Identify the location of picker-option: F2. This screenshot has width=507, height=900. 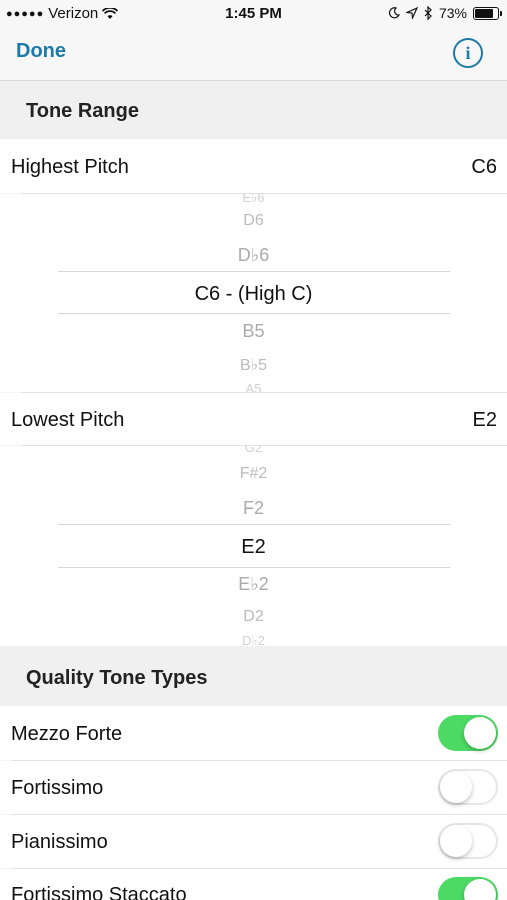
(253, 508).